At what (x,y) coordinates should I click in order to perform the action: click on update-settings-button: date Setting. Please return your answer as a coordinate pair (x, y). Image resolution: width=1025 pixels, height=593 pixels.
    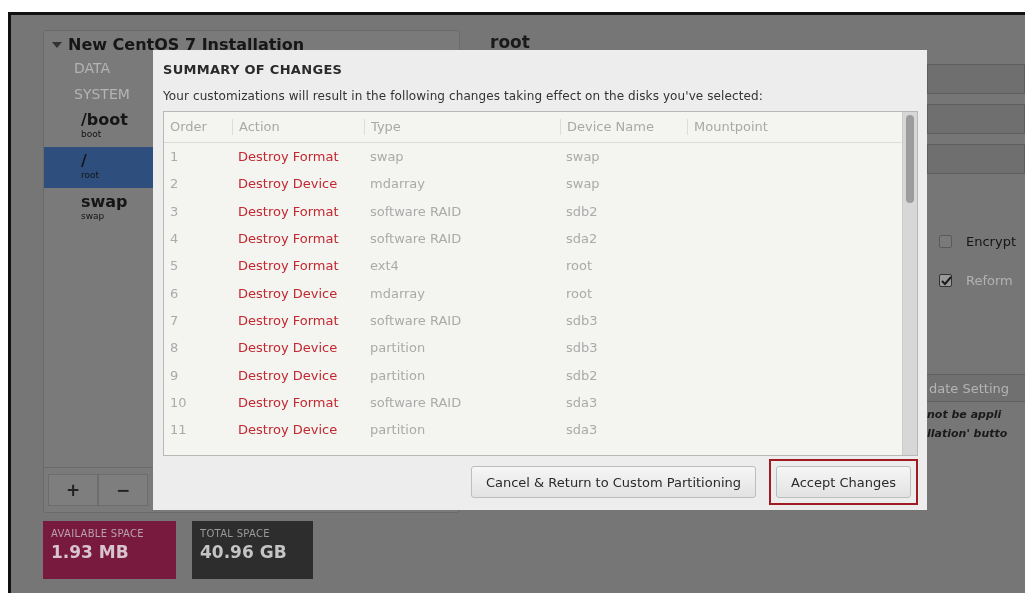
    Looking at the image, I should click on (976, 388).